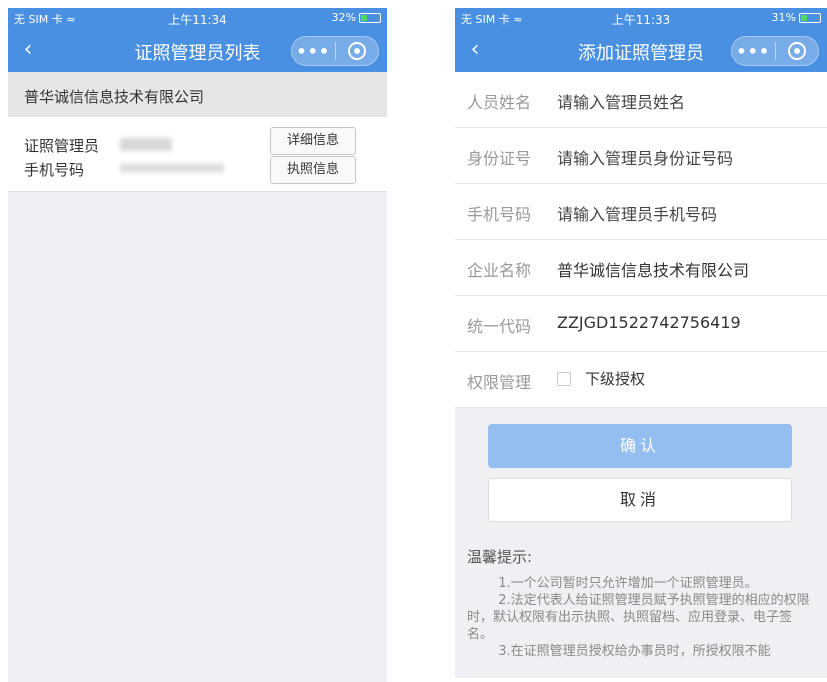  What do you see at coordinates (653, 270) in the screenshot?
I see `company-value: 普华诚信信息技术有限公司` at bounding box center [653, 270].